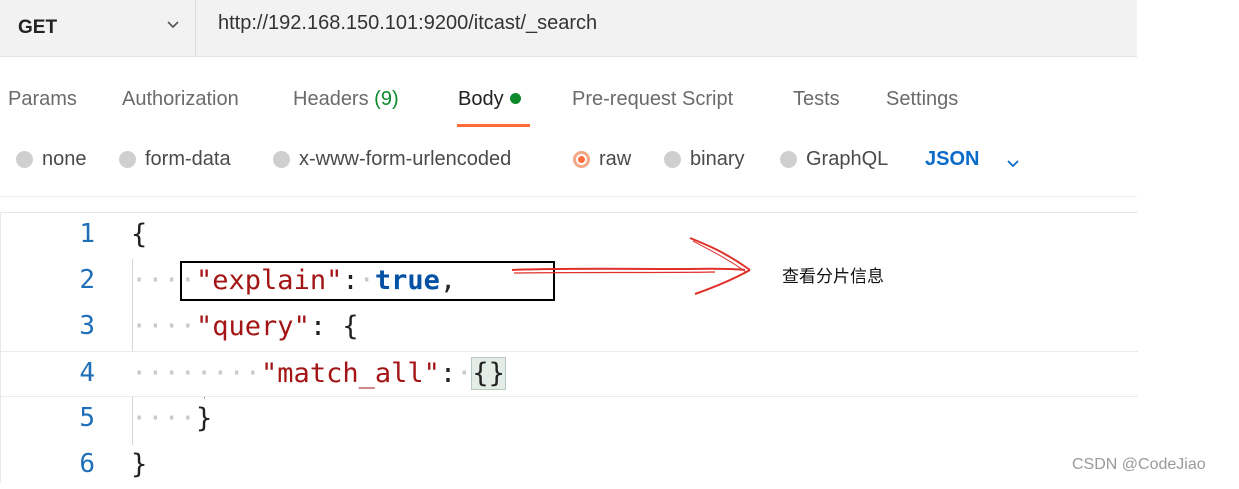 The image size is (1239, 489). I want to click on radio-label: raw, so click(615, 159).